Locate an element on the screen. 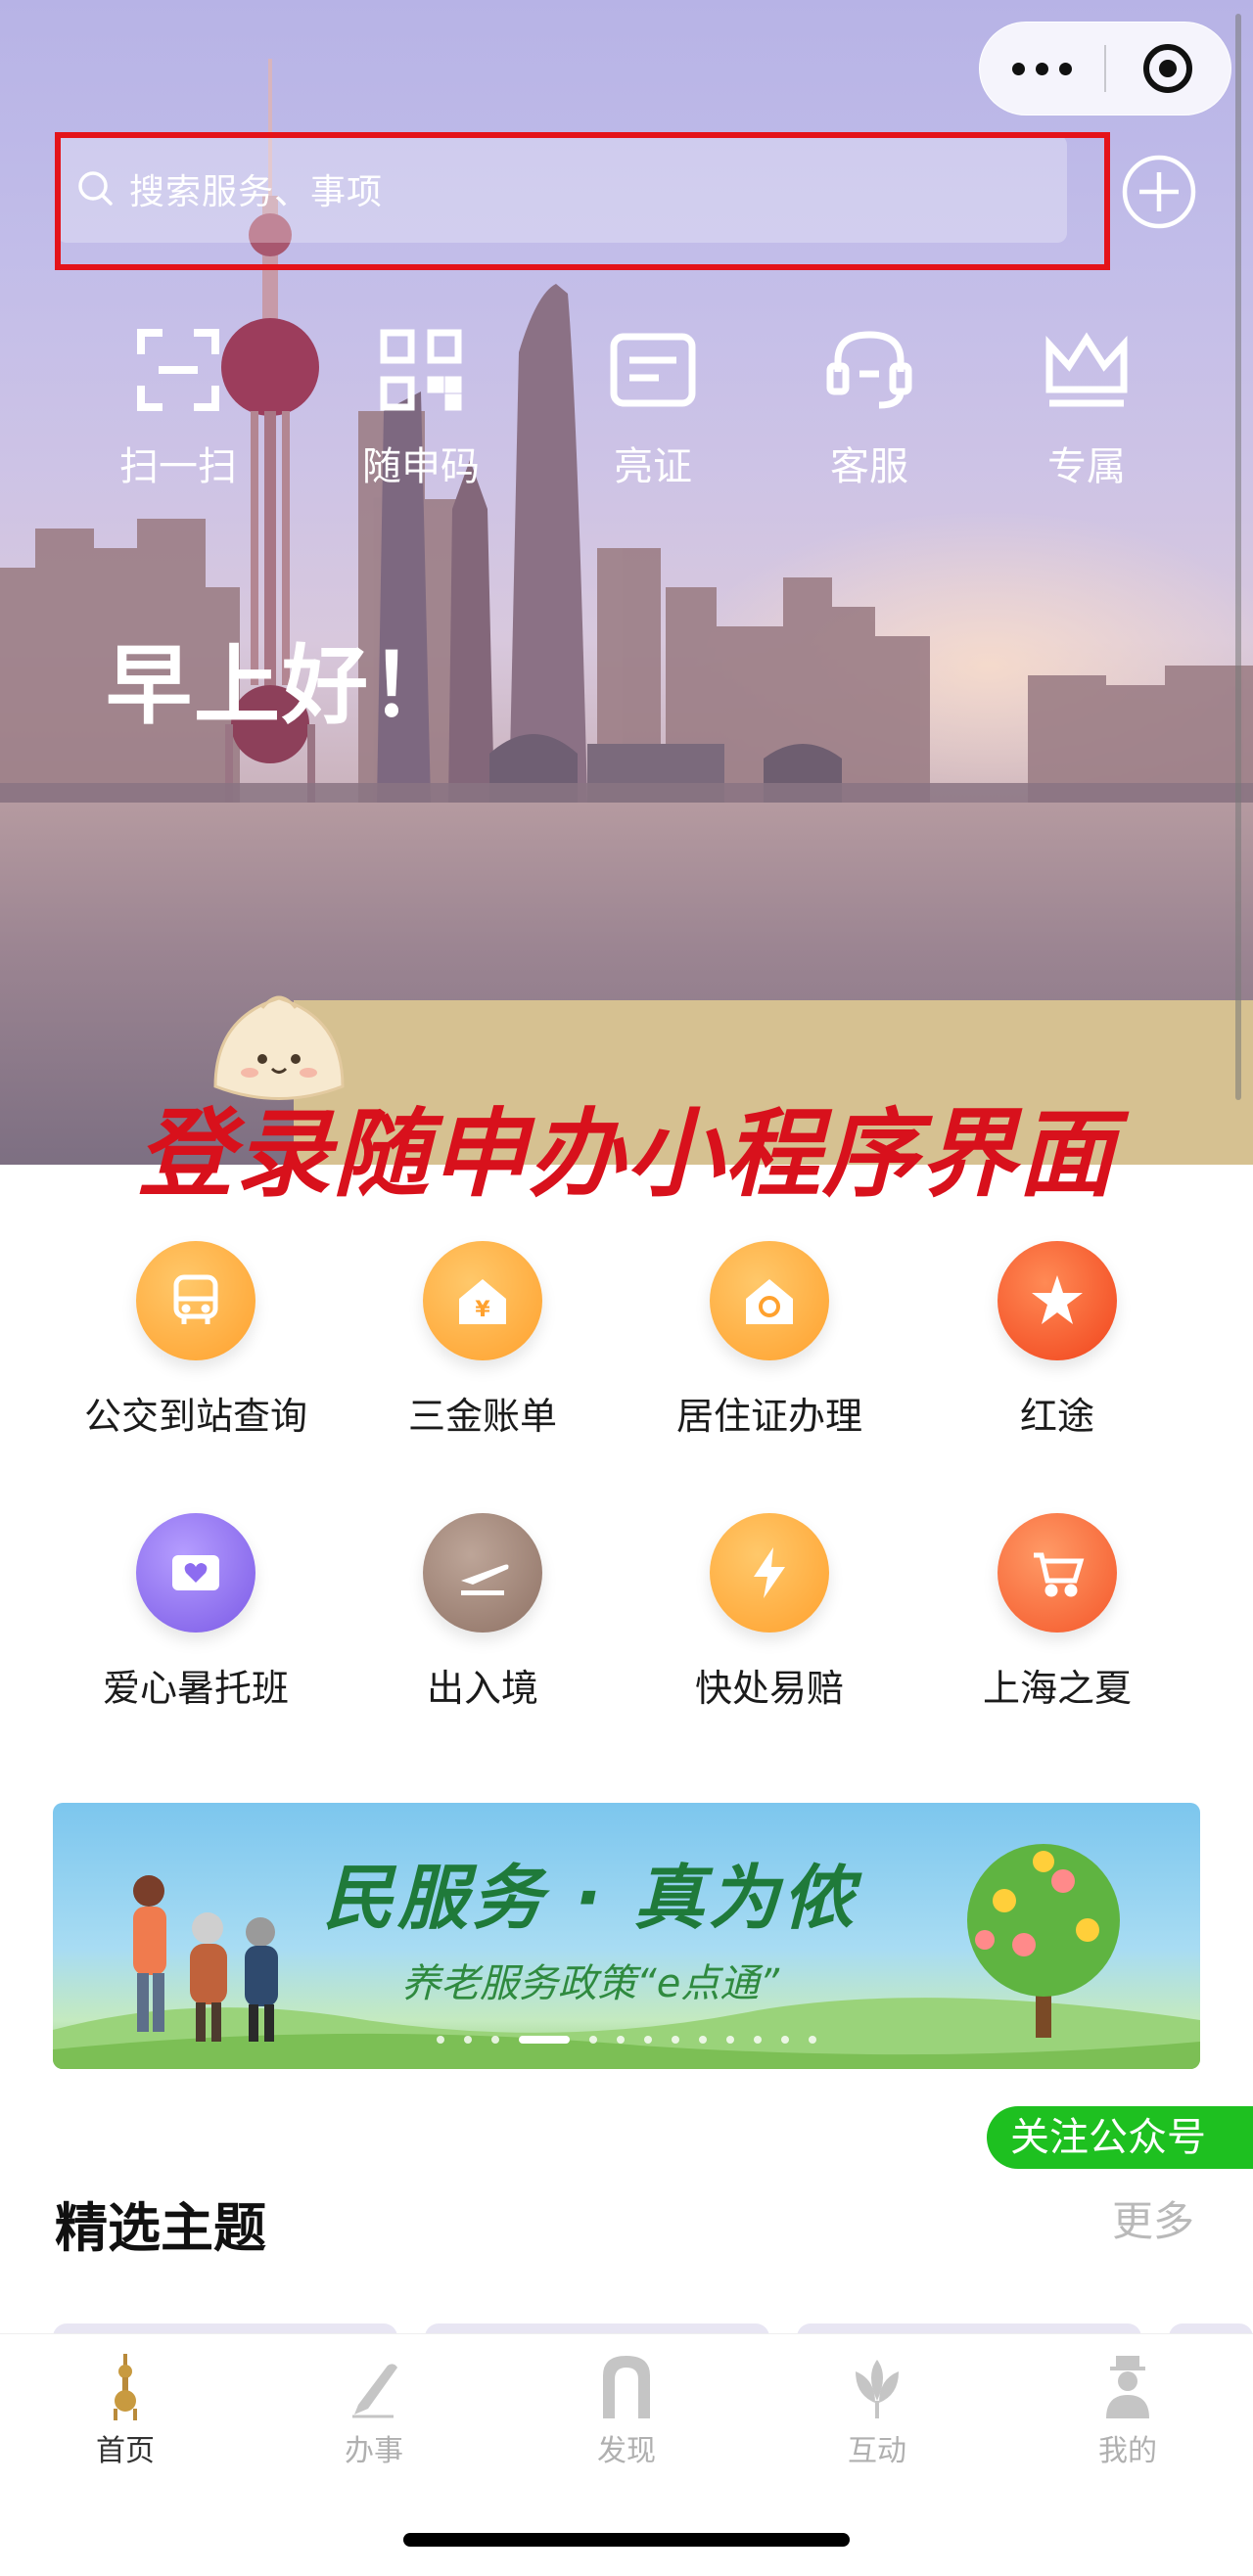 Image resolution: width=1253 pixels, height=2576 pixels. person-icon is located at coordinates (1127, 2387).